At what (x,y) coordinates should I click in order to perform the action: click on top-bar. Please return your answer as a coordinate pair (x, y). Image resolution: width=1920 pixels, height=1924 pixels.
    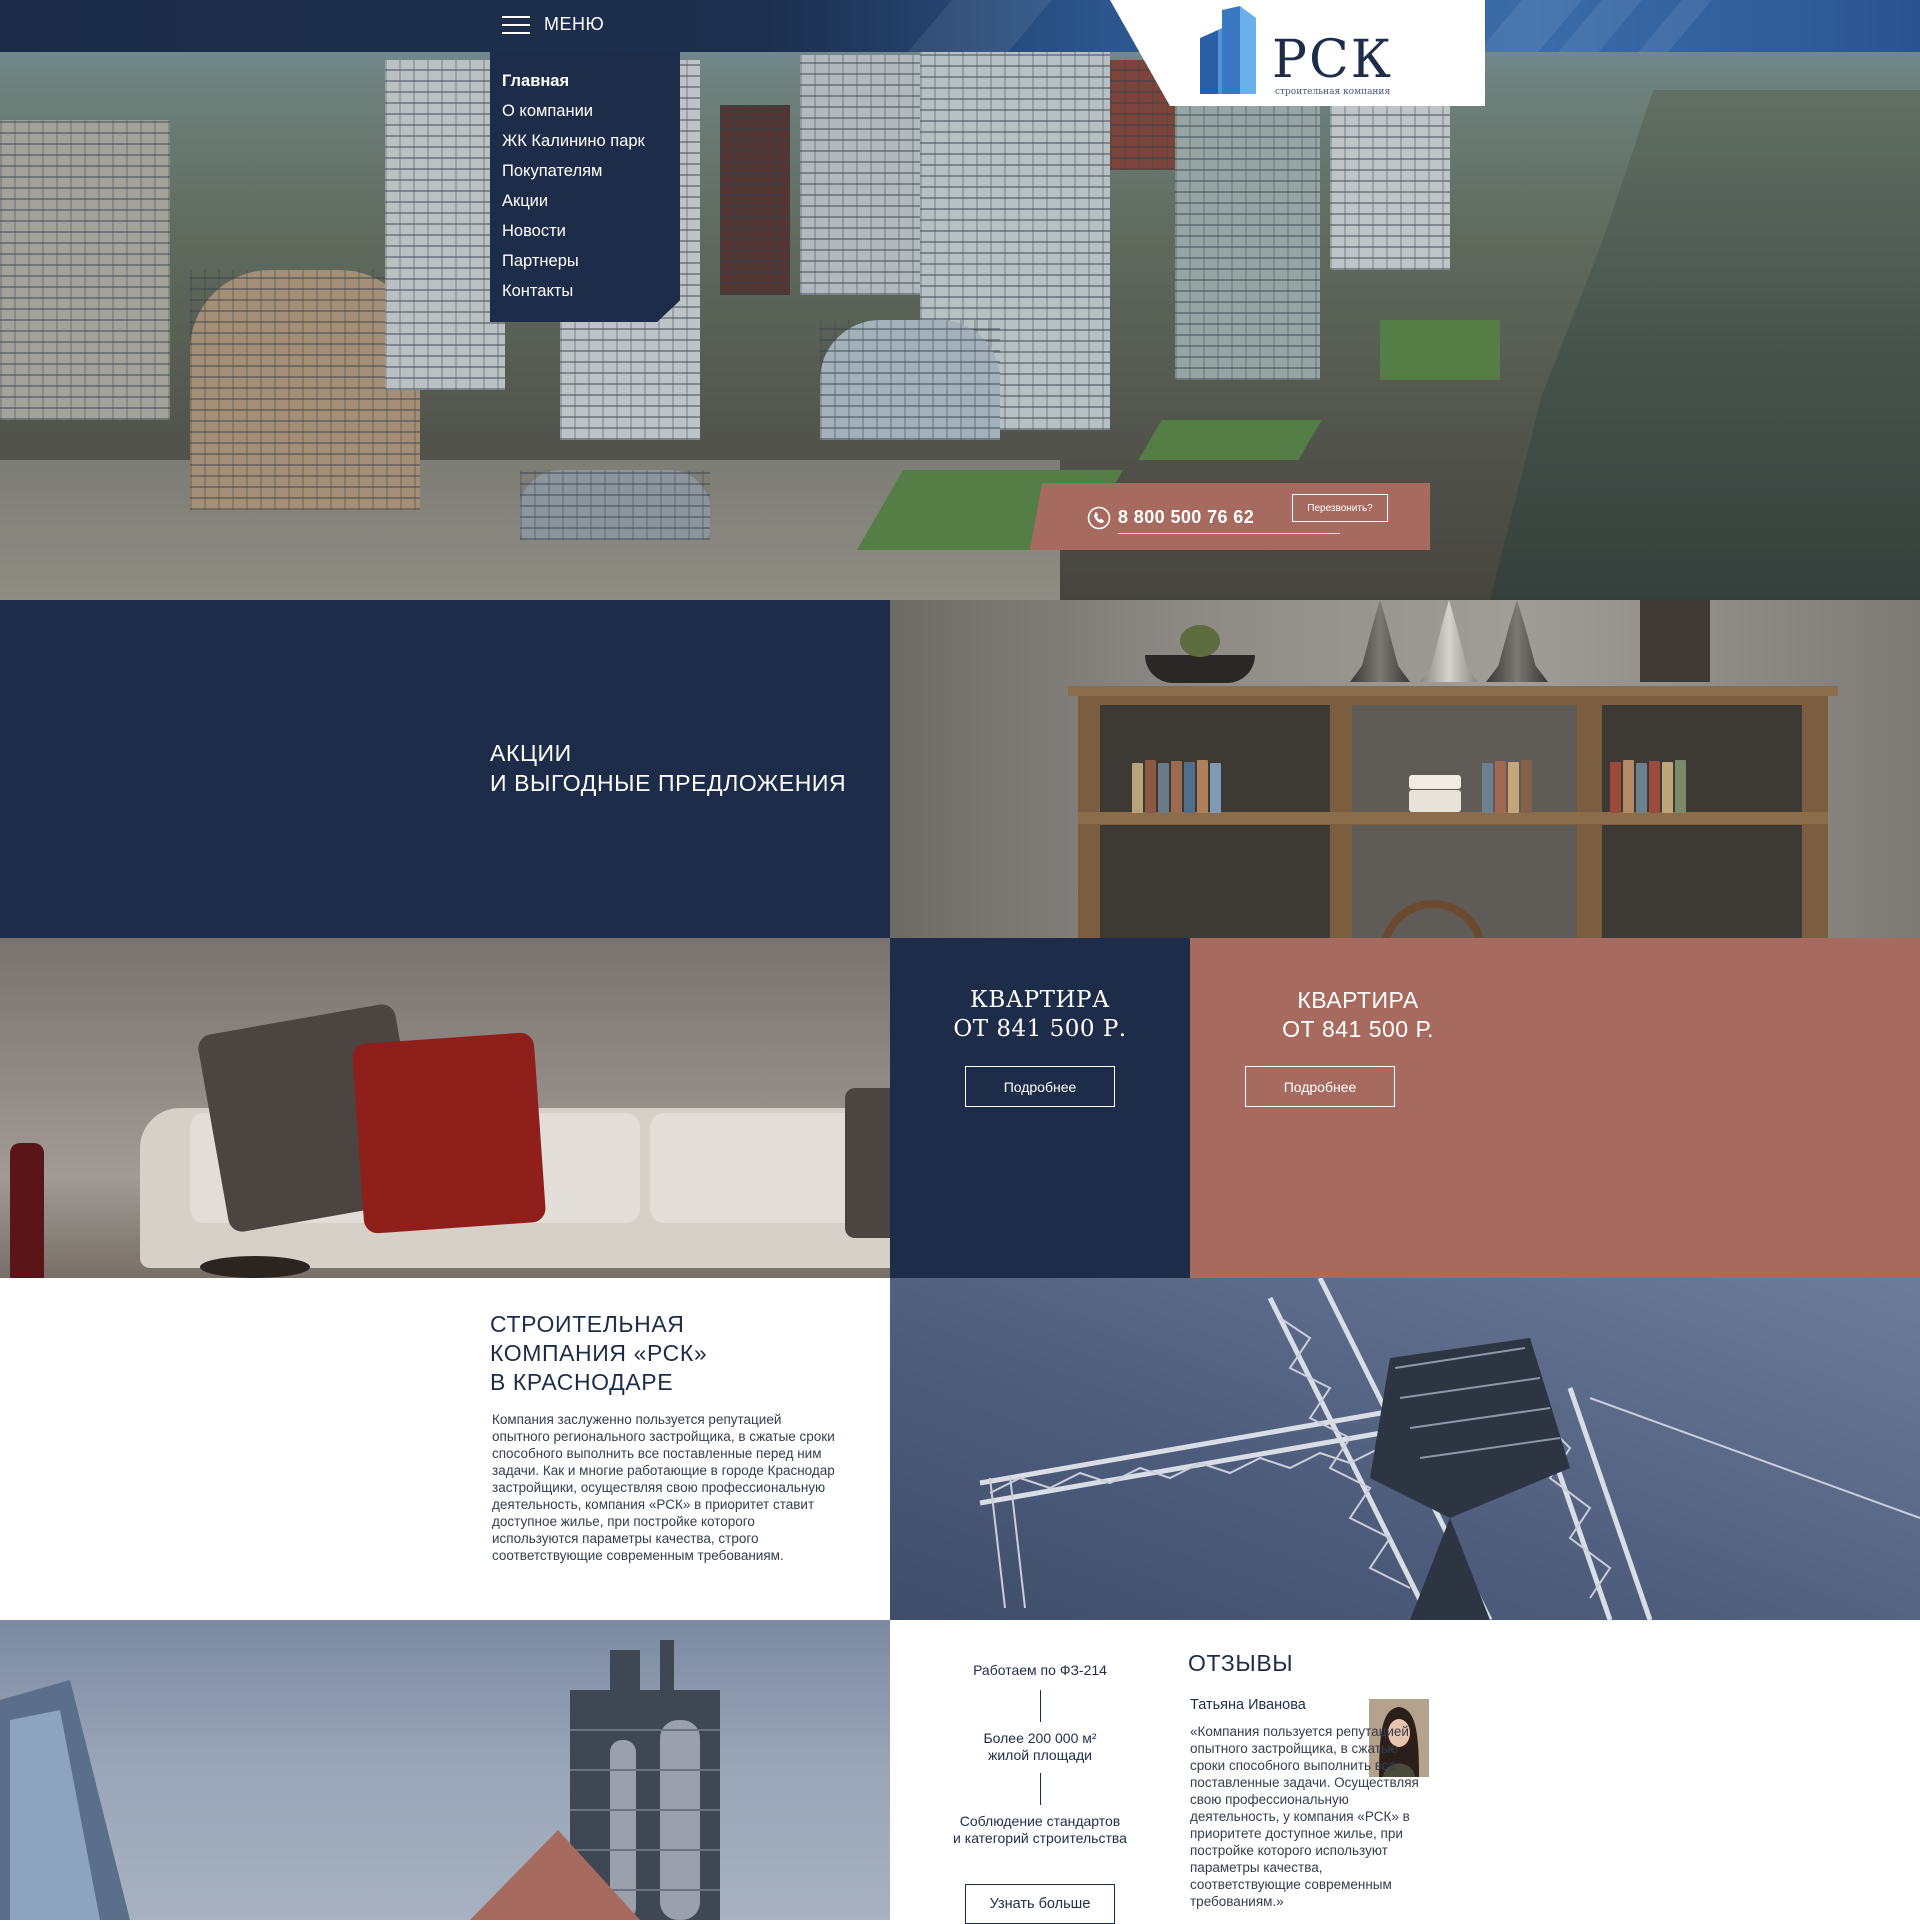
    Looking at the image, I should click on (960, 26).